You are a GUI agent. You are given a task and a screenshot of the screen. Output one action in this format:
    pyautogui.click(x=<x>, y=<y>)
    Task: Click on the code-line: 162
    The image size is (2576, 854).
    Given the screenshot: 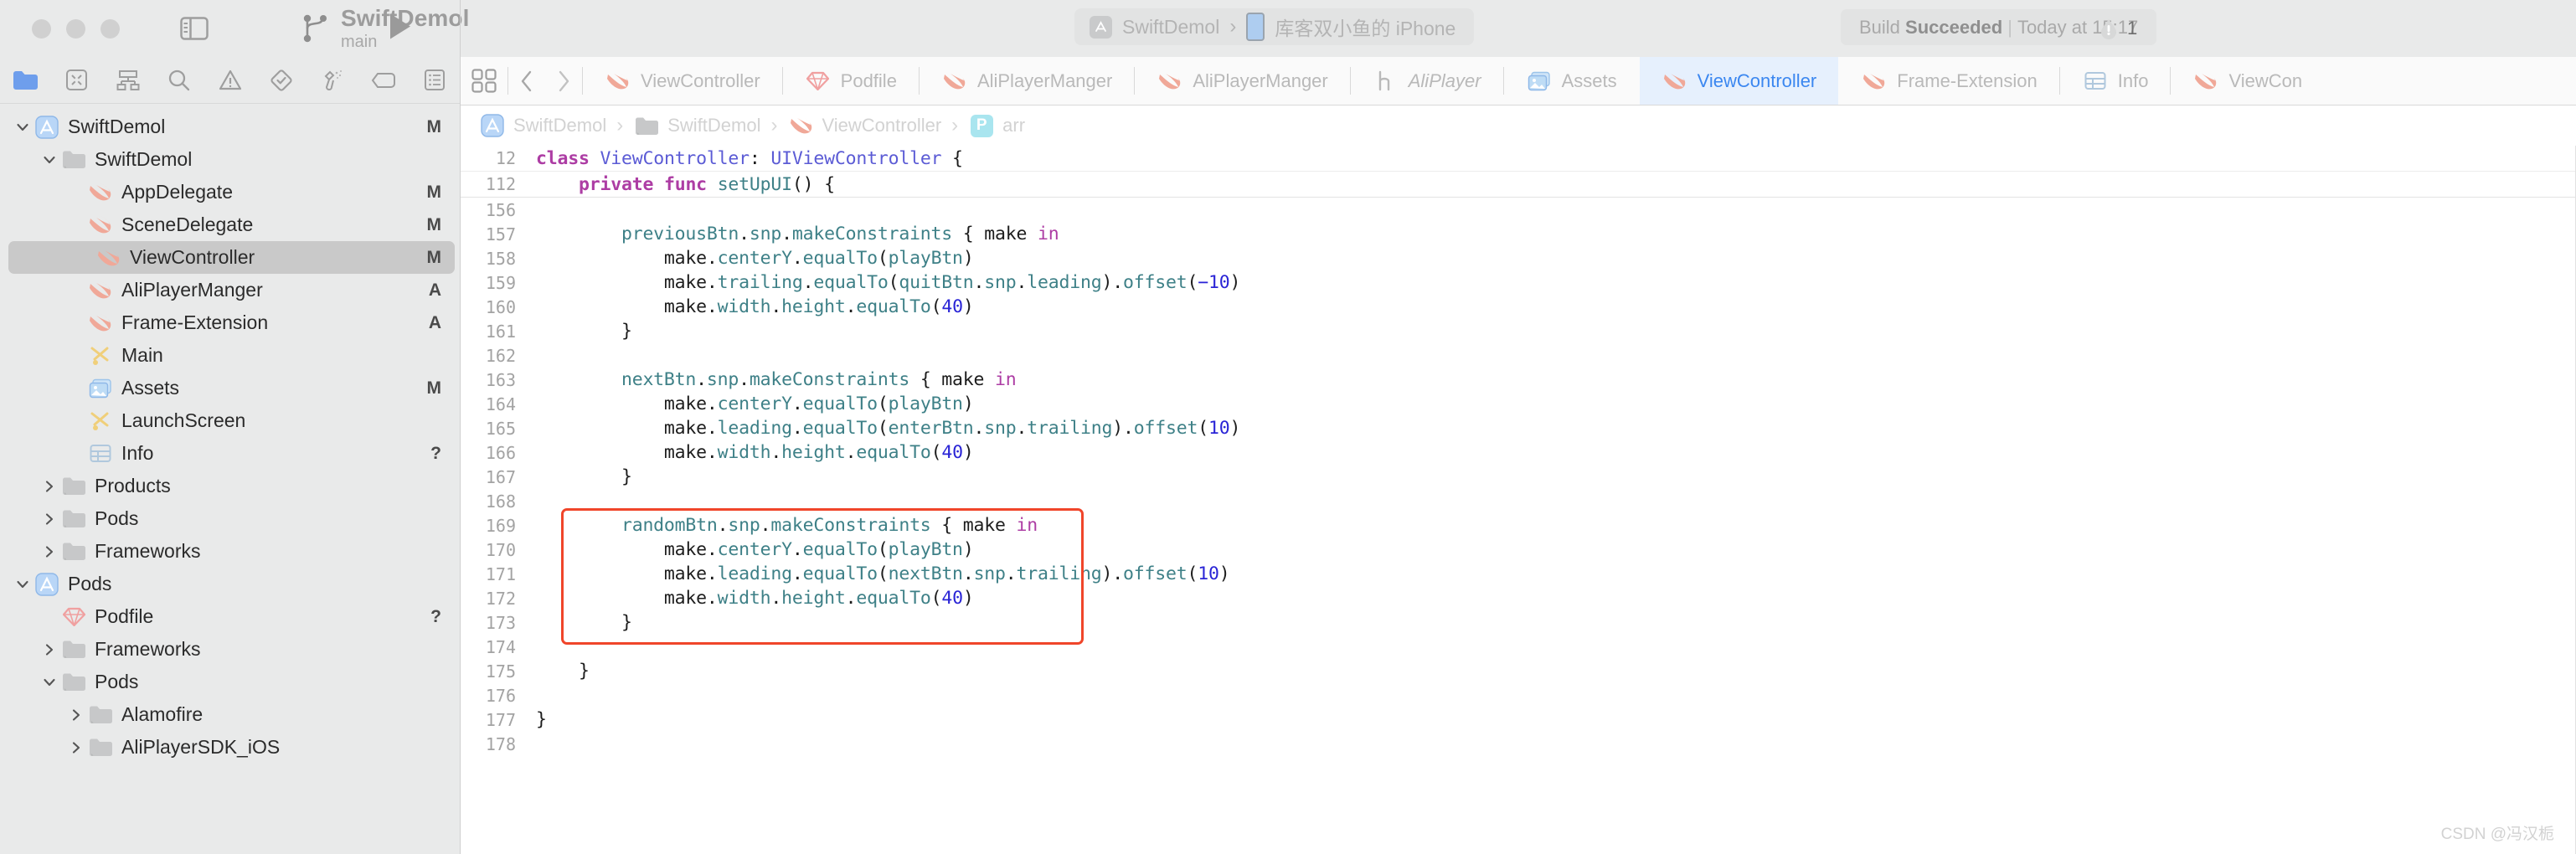 What is the action you would take?
    pyautogui.click(x=1518, y=355)
    